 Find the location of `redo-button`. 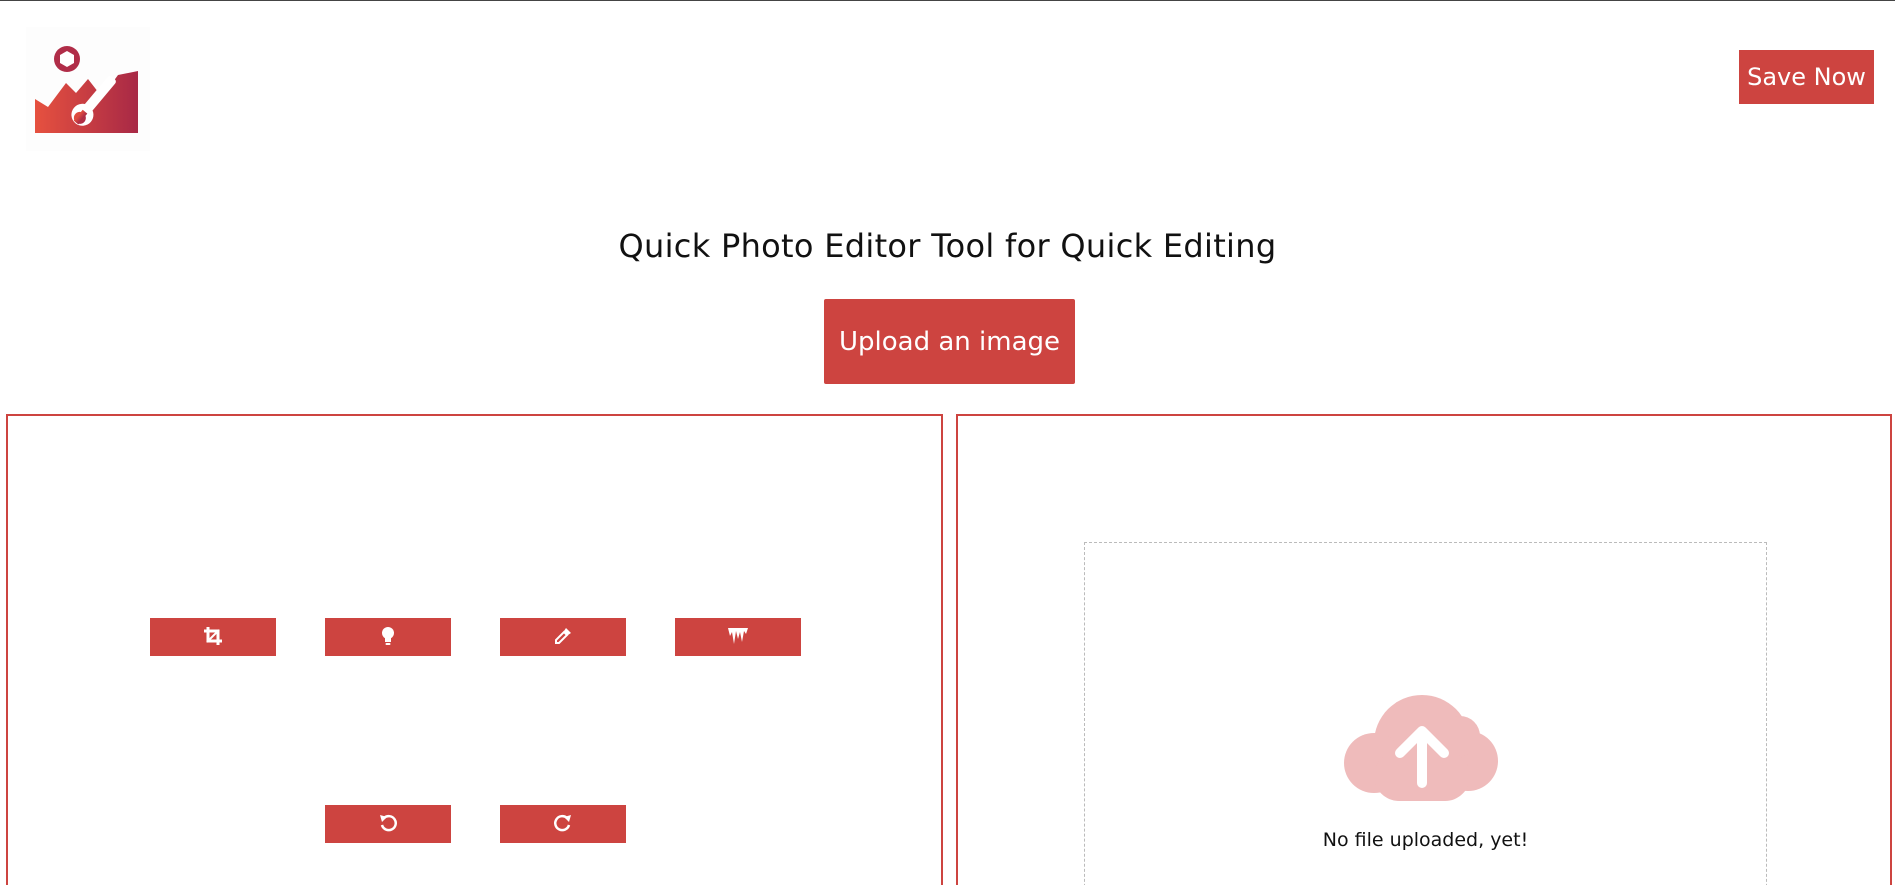

redo-button is located at coordinates (563, 824).